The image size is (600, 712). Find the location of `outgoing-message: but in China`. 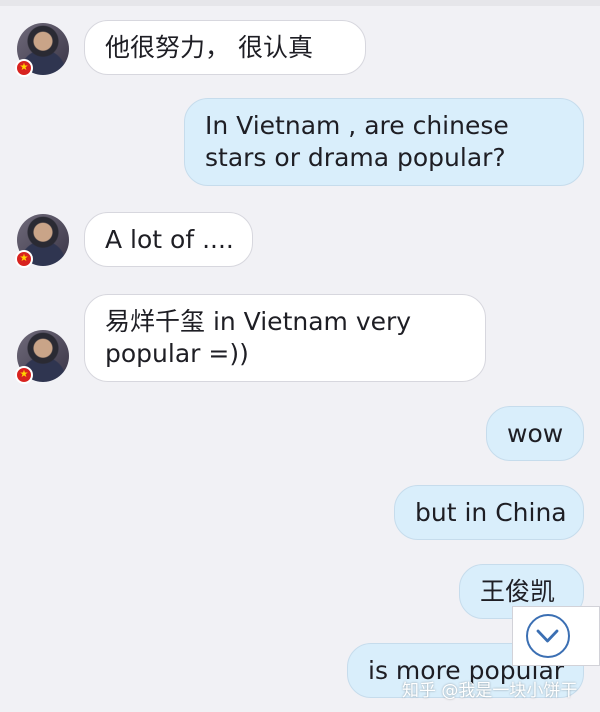

outgoing-message: but in China is located at coordinates (489, 512).